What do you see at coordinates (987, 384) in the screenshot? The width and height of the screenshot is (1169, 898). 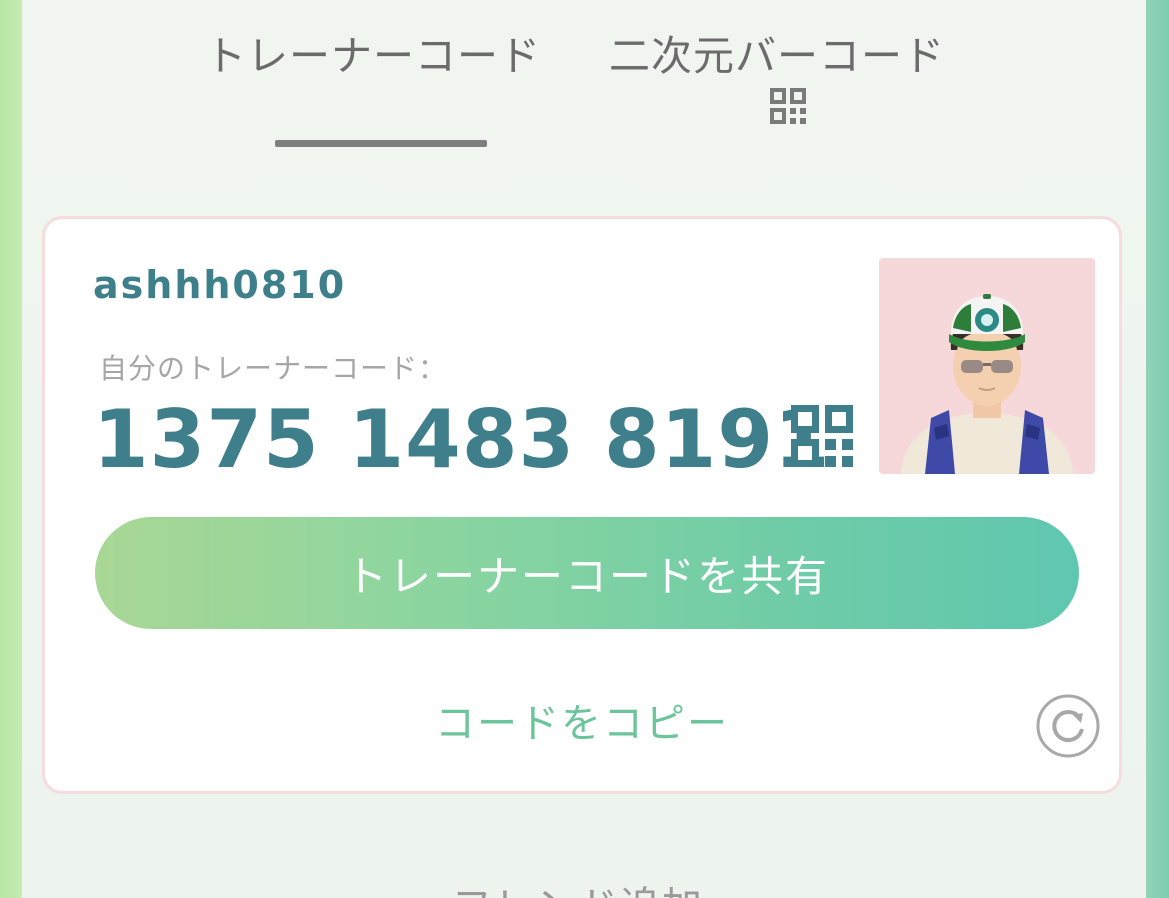 I see `trainer-avatar-figure` at bounding box center [987, 384].